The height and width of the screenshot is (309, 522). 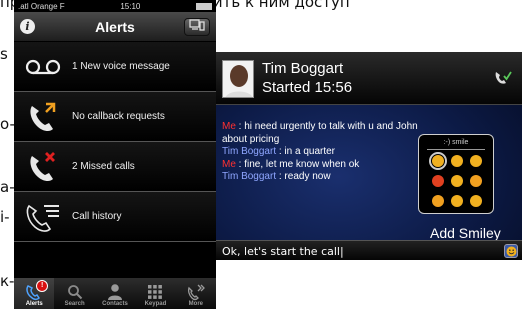 I want to click on tab-alerts: ! Alerts, so click(x=34, y=293).